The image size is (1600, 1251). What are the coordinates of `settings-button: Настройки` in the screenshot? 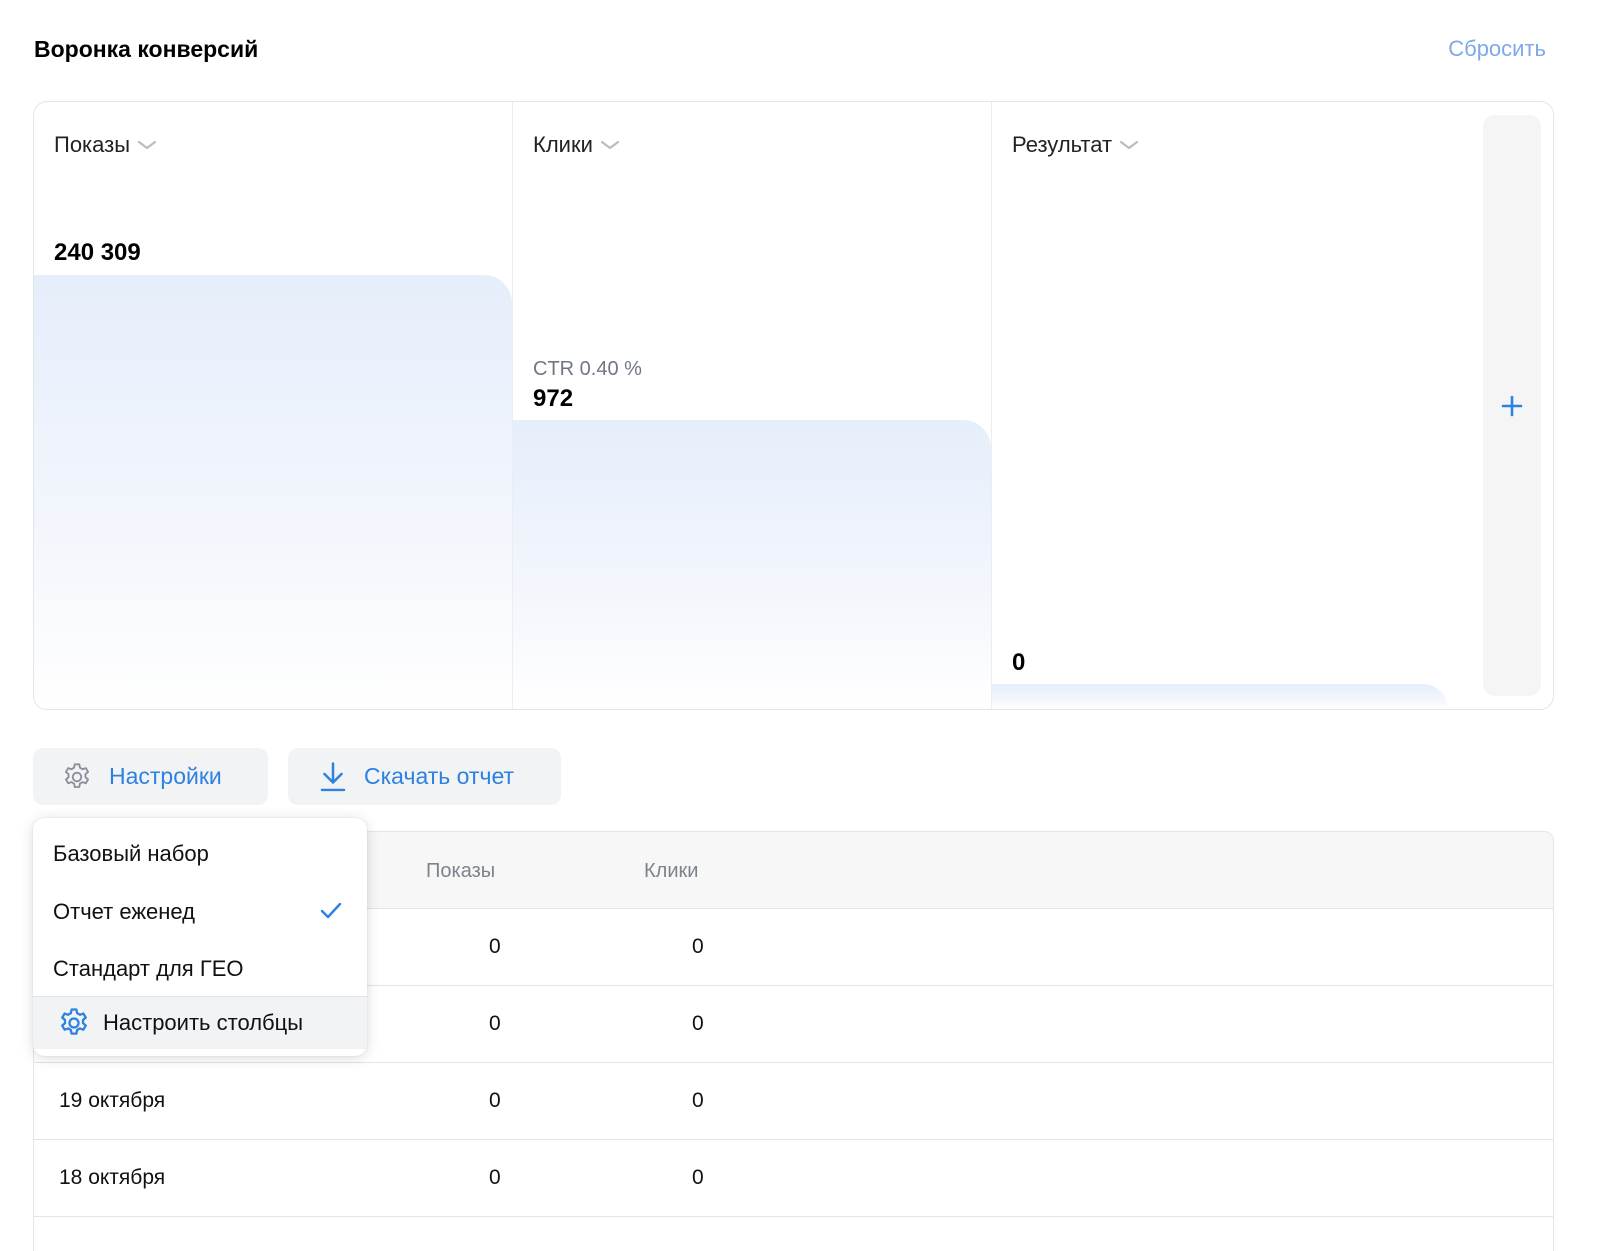 It's located at (150, 776).